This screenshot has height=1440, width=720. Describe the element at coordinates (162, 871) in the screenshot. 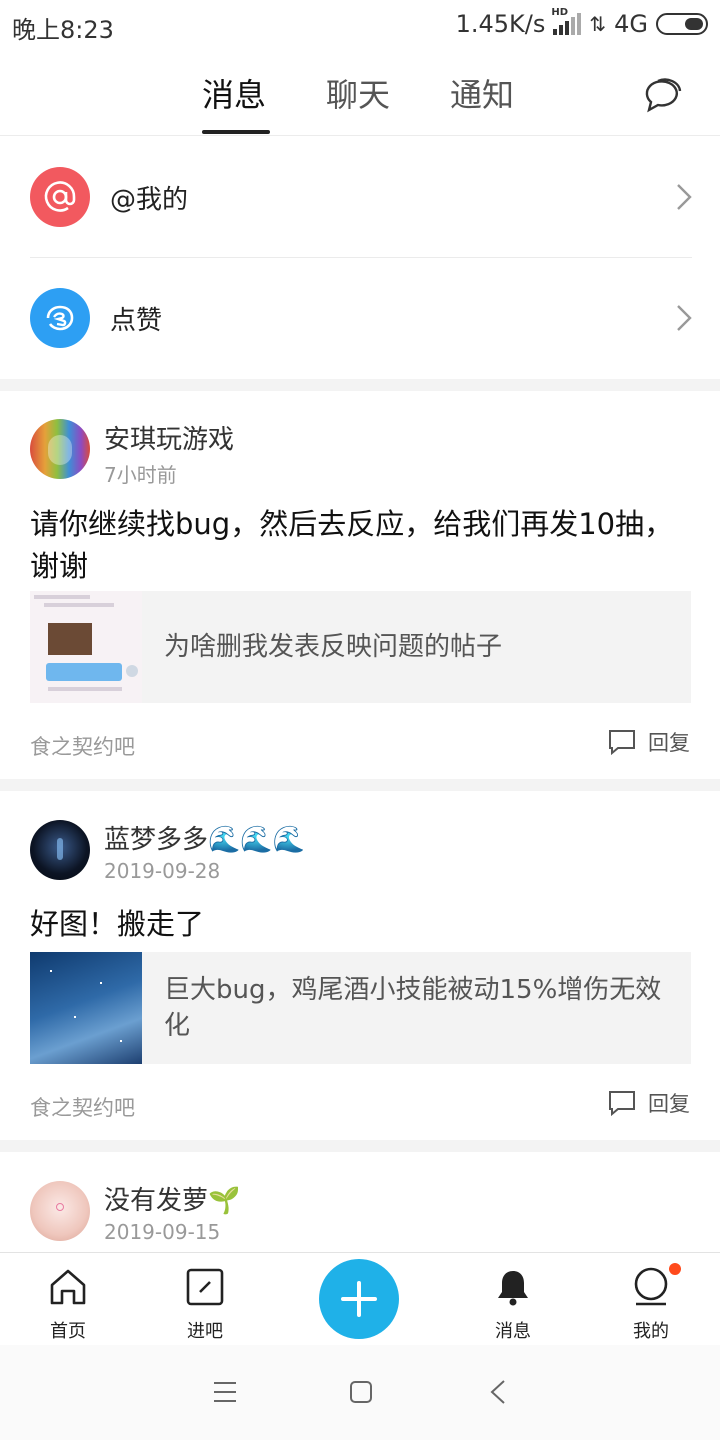

I see `post-time: 2019-09-28` at that location.